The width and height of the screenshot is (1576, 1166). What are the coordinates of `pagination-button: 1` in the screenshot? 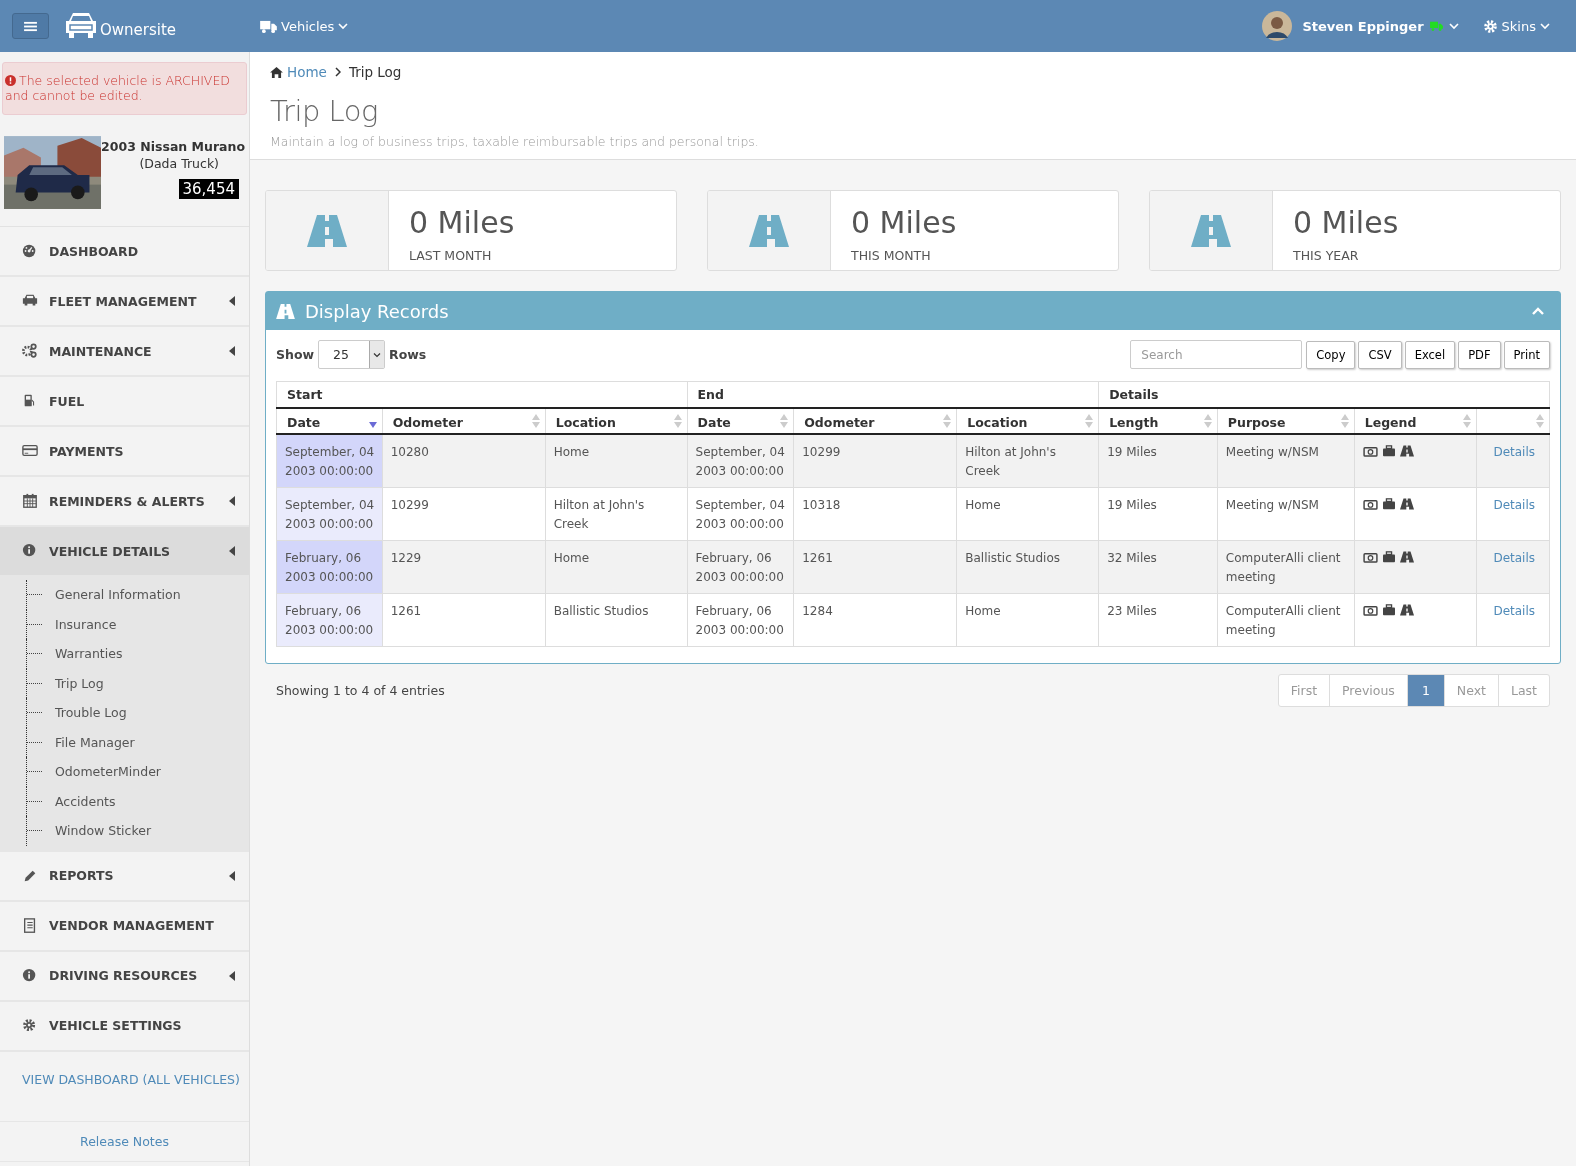 It's located at (1425, 690).